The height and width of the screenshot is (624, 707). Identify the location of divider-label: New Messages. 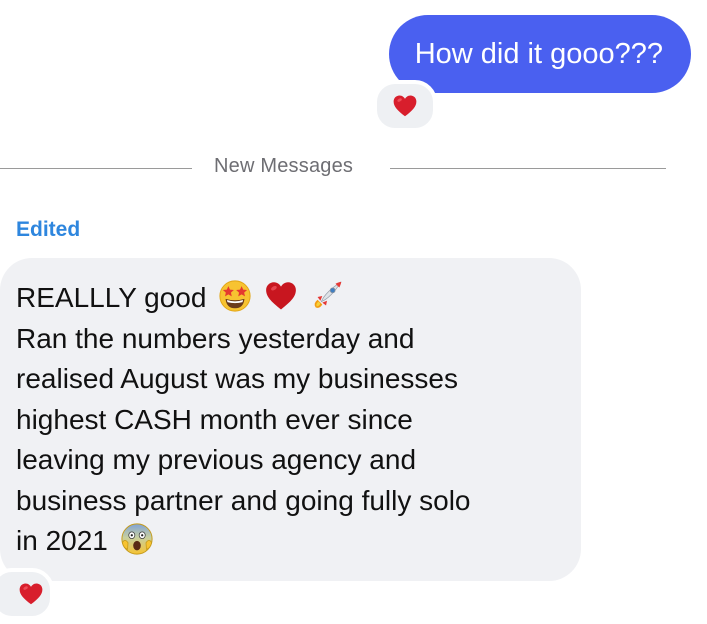
(284, 166).